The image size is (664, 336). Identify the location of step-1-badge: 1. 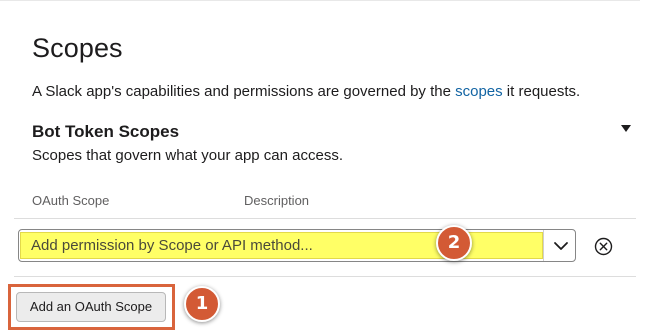
(202, 304).